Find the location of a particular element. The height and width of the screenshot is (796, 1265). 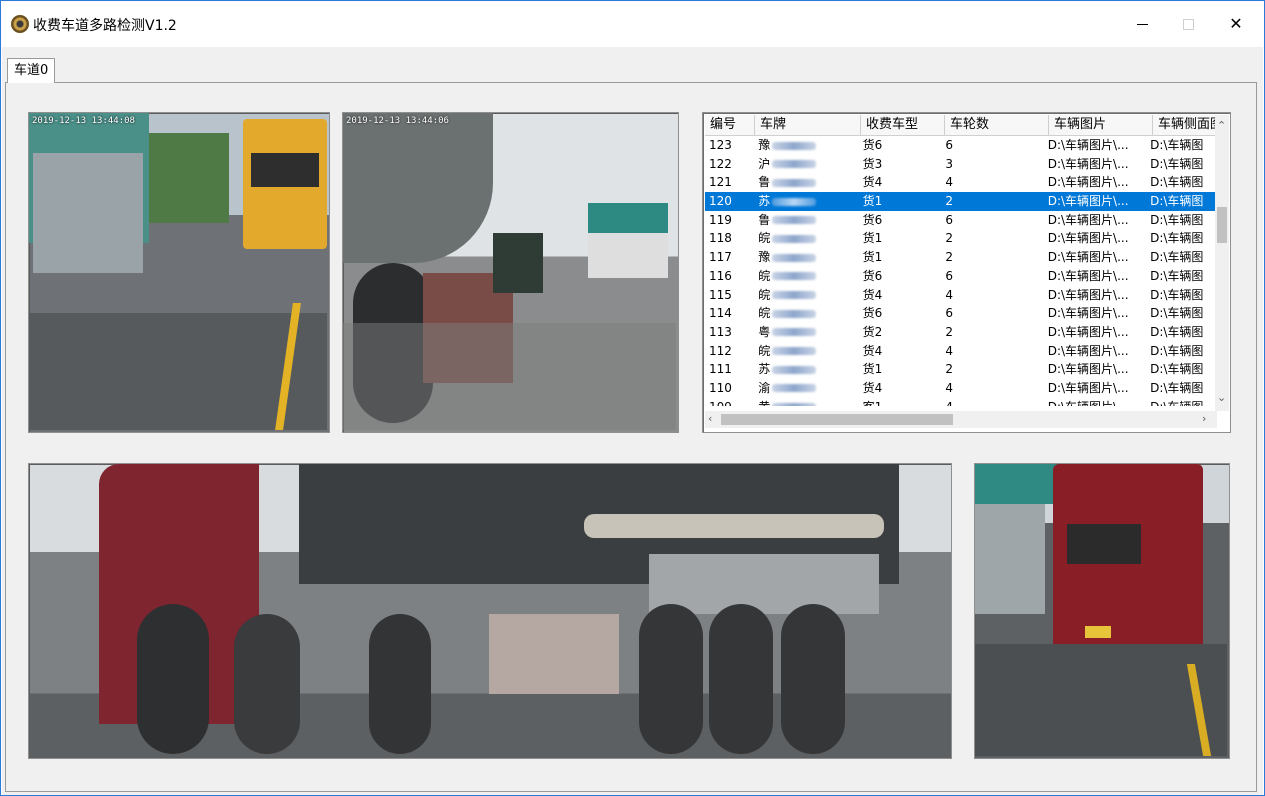

table-row: 123 豫 货6 6 D:\车辆图片\... D:\车辆图 is located at coordinates (961, 145).